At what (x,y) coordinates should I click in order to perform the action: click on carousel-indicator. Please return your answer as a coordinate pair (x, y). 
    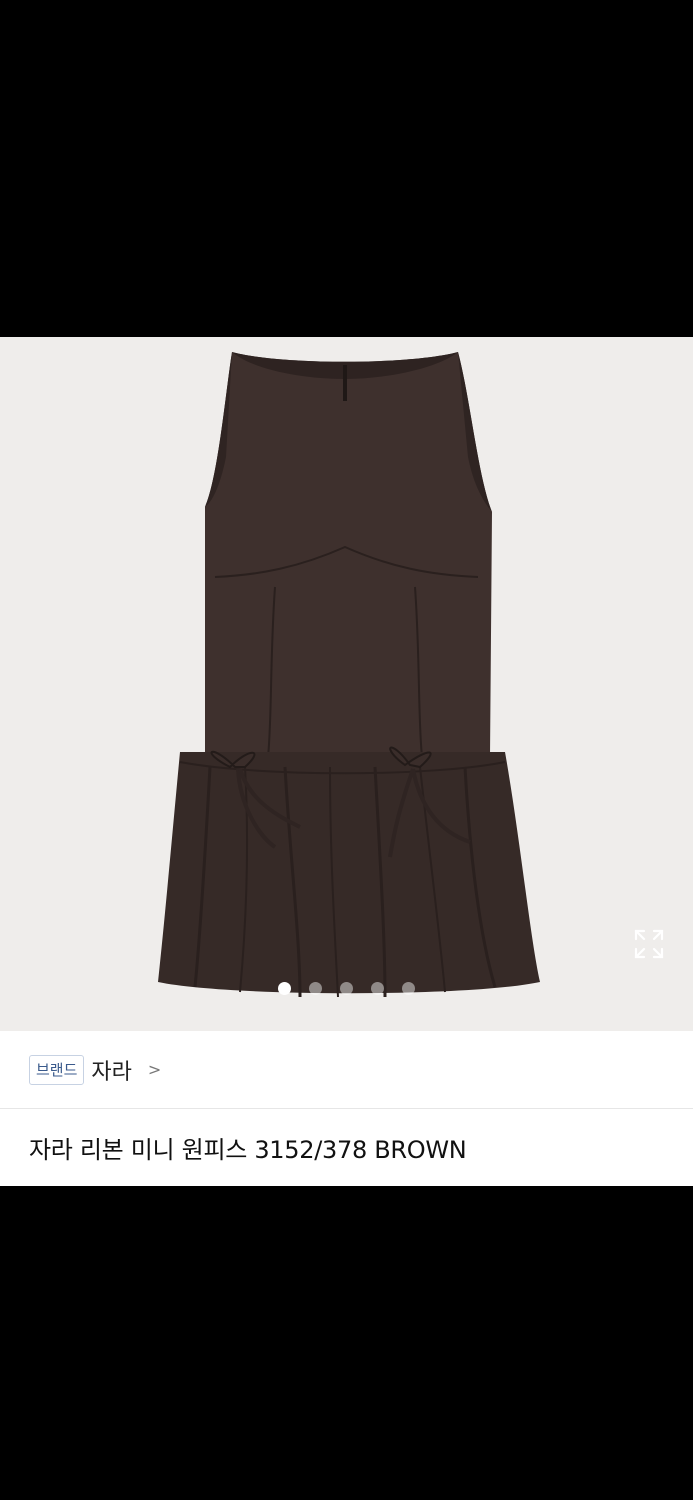
    Looking at the image, I should click on (346, 989).